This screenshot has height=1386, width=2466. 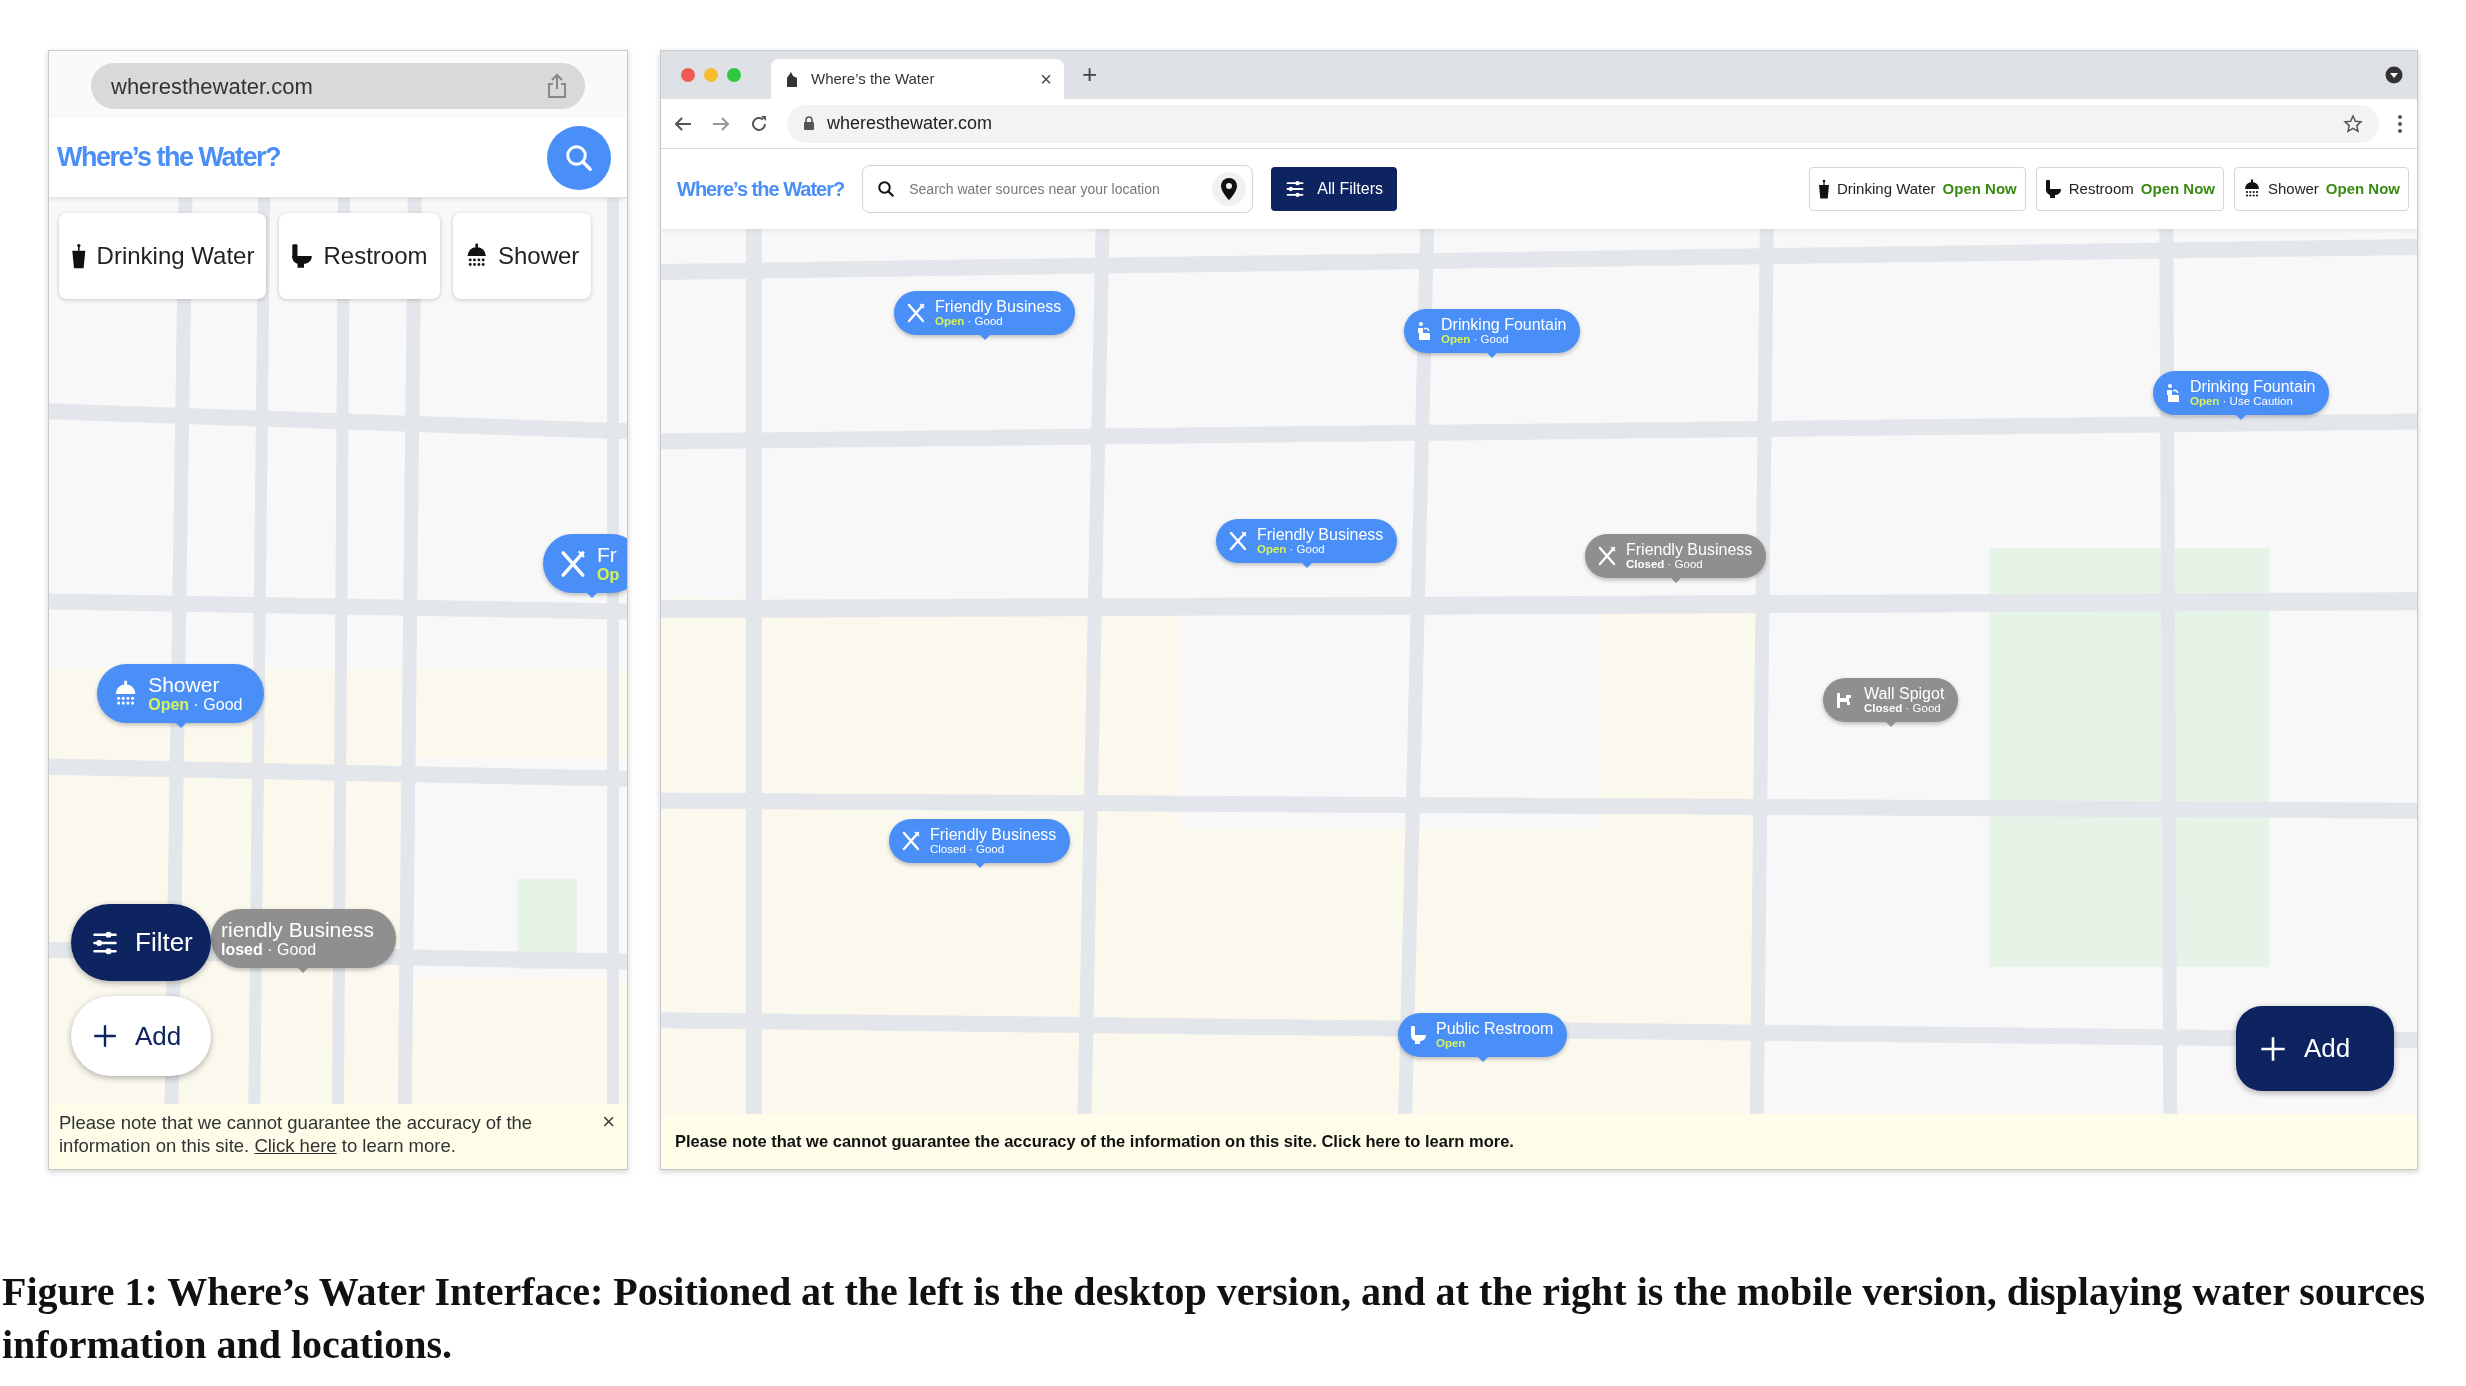 I want to click on browser-tab: Where’s the Water ×, so click(x=917, y=79).